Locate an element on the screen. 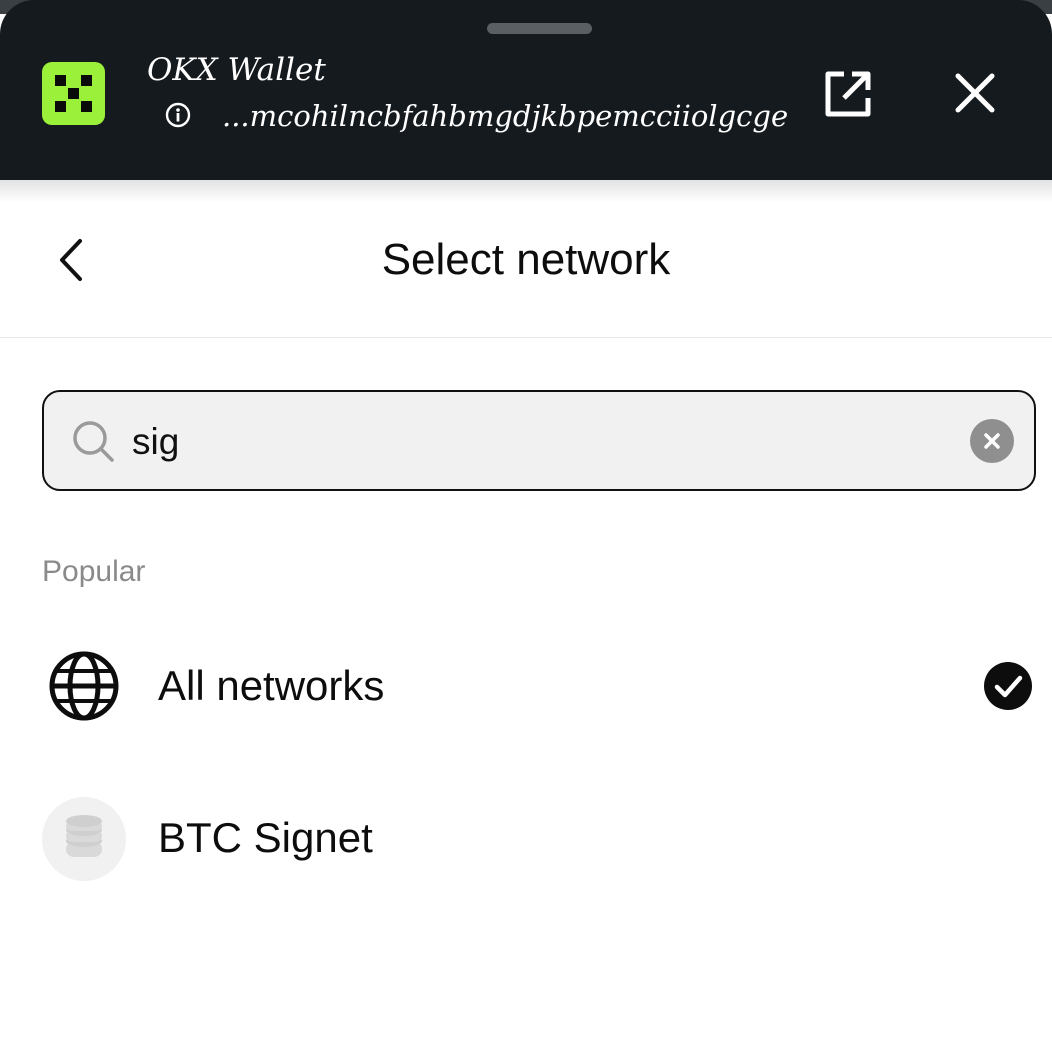 The image size is (1052, 1057). network-label: BTC Signet is located at coordinates (265, 837).